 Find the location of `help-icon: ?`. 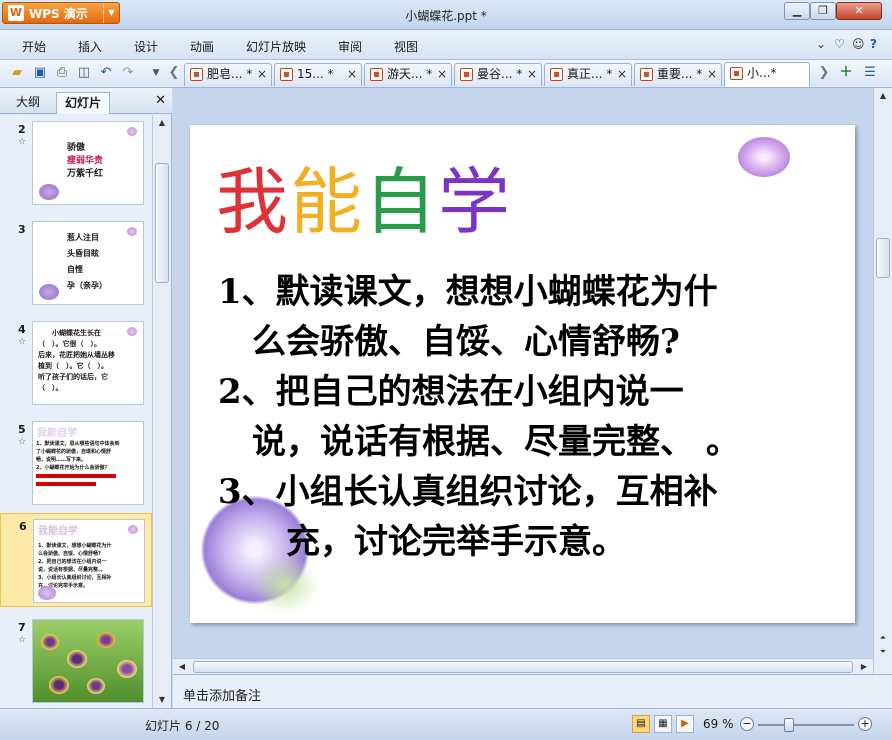

help-icon: ? is located at coordinates (873, 44).